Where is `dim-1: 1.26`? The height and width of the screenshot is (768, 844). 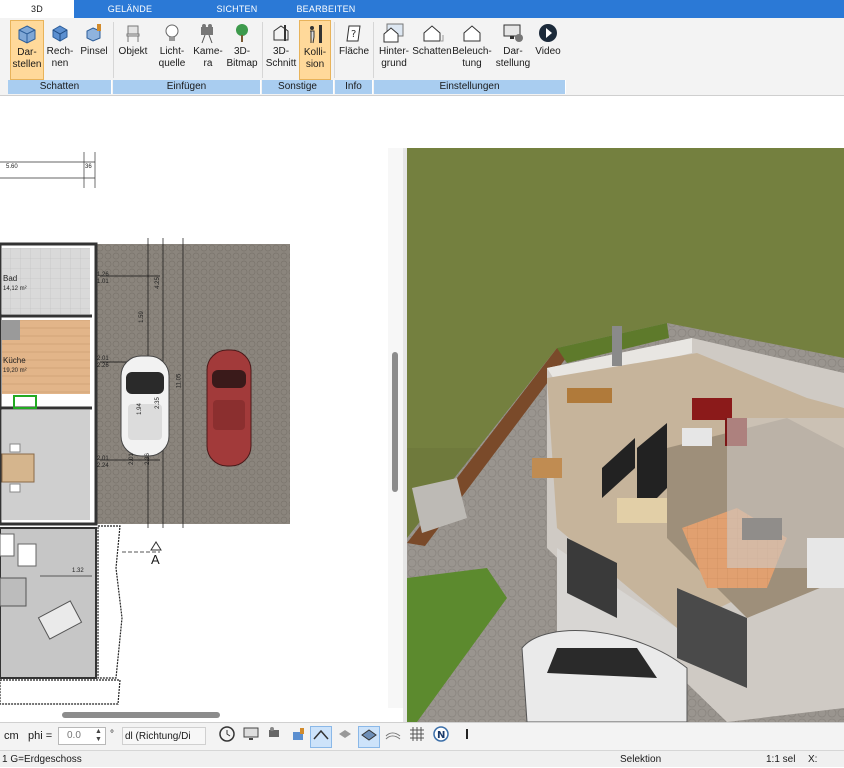
dim-1: 1.26 is located at coordinates (103, 275).